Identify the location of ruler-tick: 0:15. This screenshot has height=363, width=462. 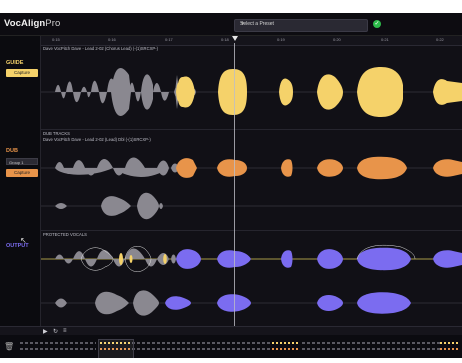
(56, 39).